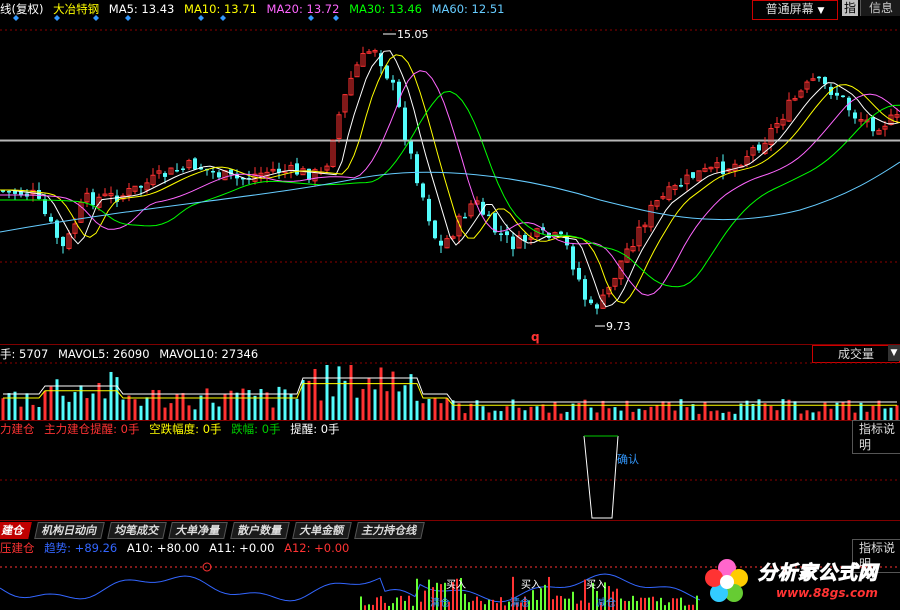 Image resolution: width=900 pixels, height=610 pixels. I want to click on trend-value: 趋势: +89.26, so click(81, 548).